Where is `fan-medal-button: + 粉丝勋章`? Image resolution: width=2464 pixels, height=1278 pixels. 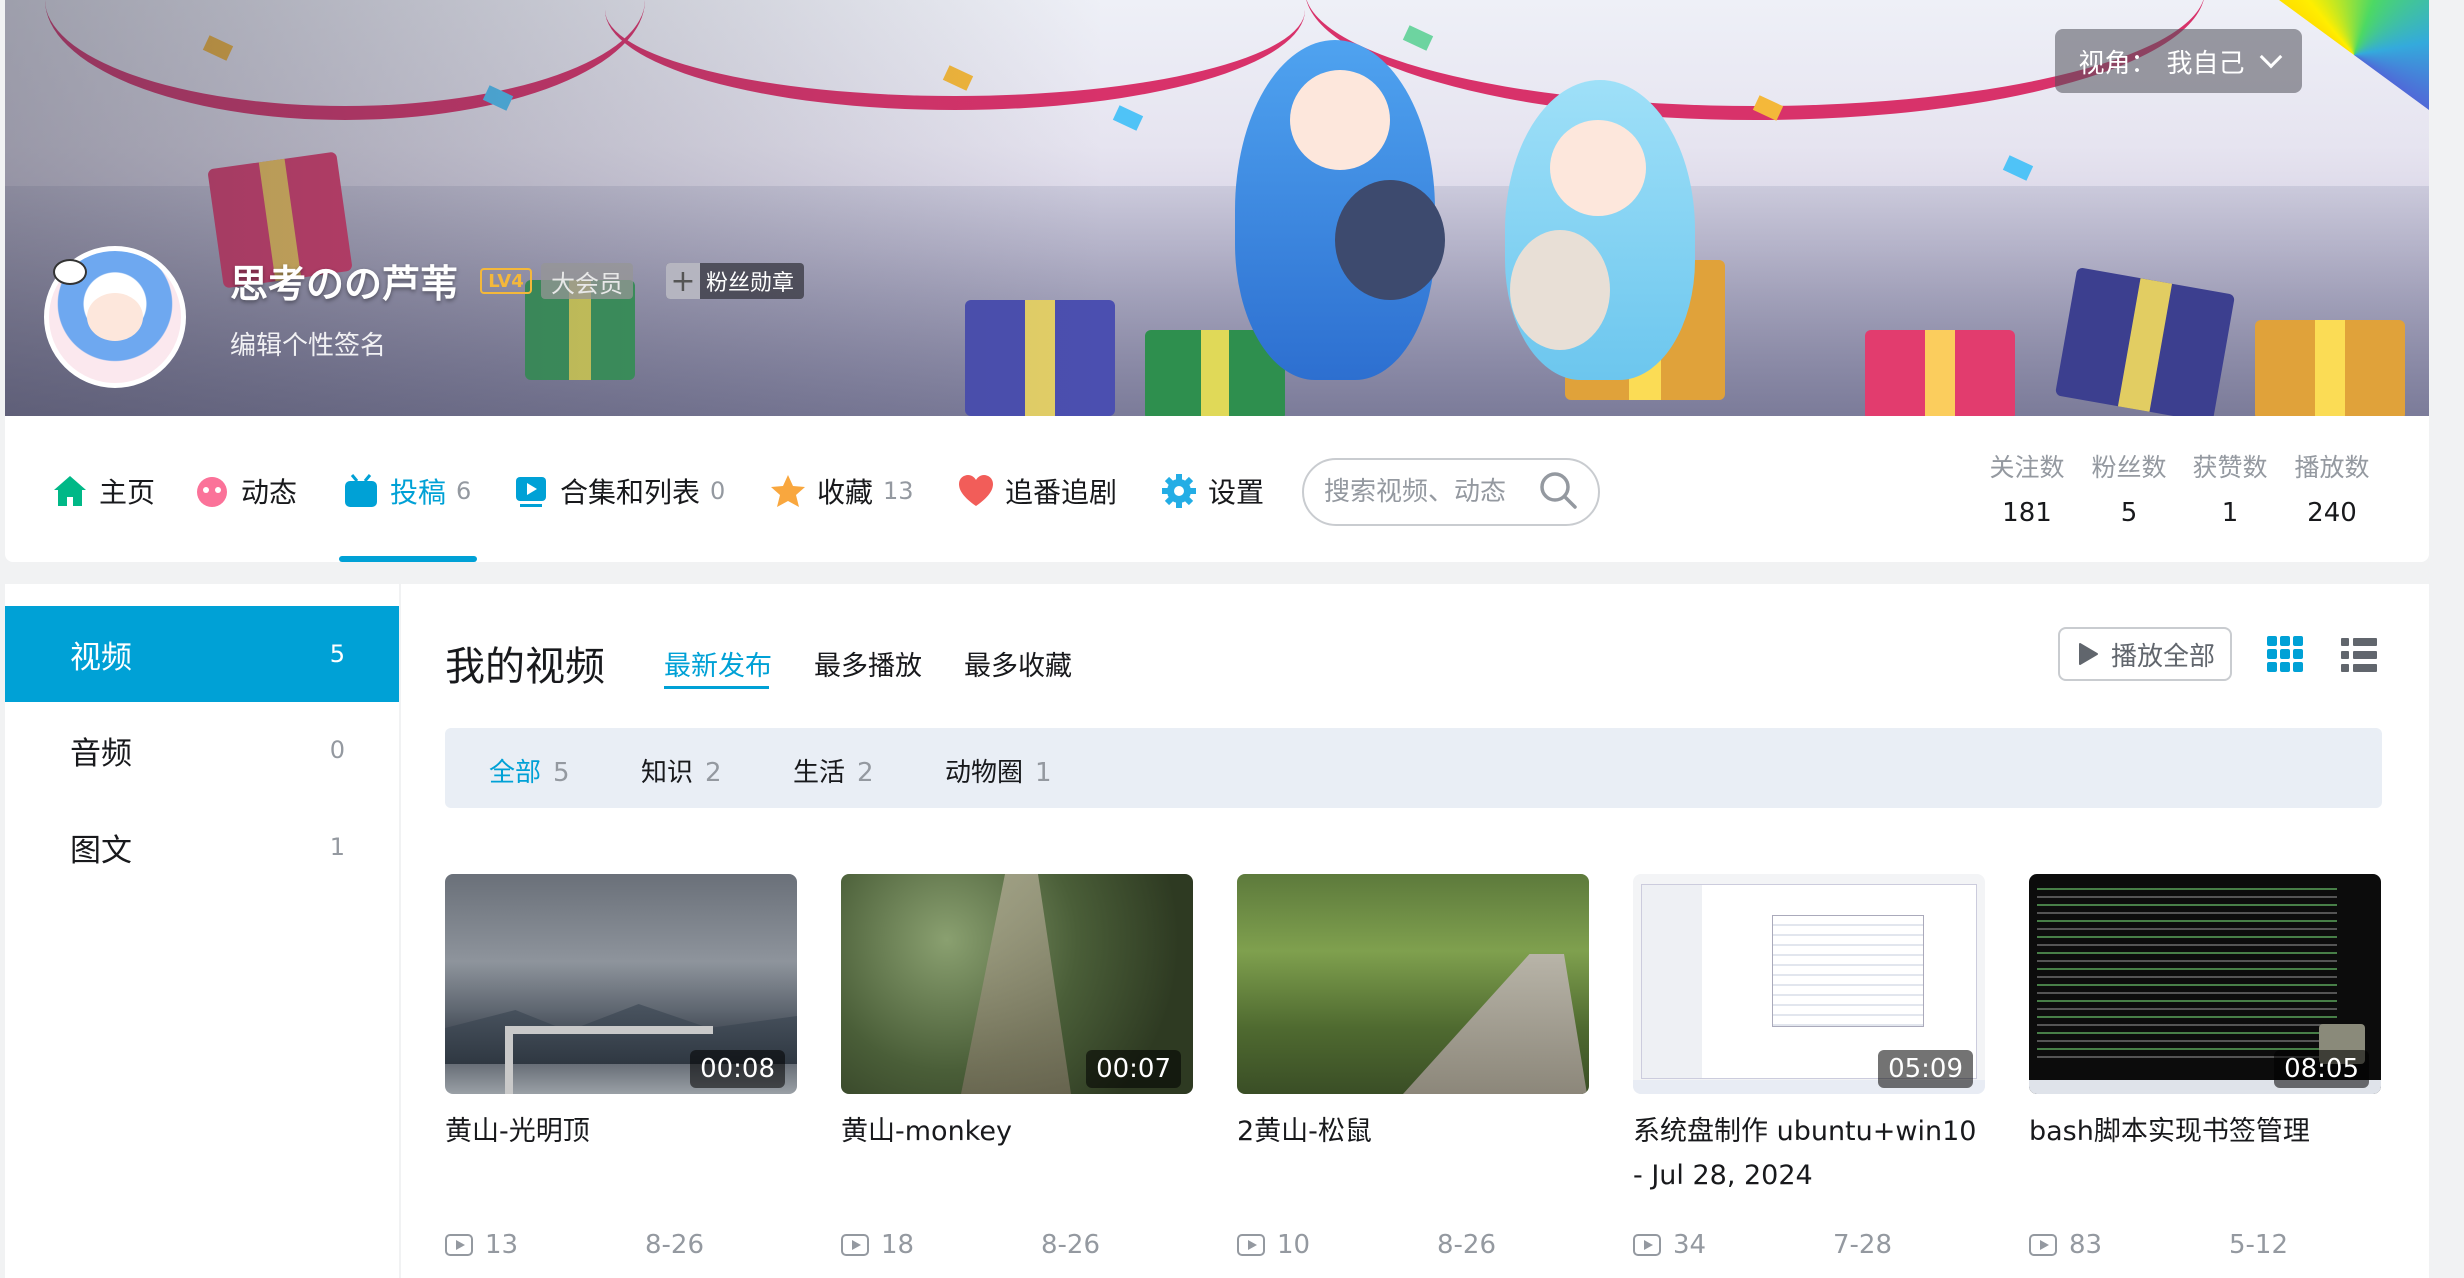 fan-medal-button: + 粉丝勋章 is located at coordinates (735, 281).